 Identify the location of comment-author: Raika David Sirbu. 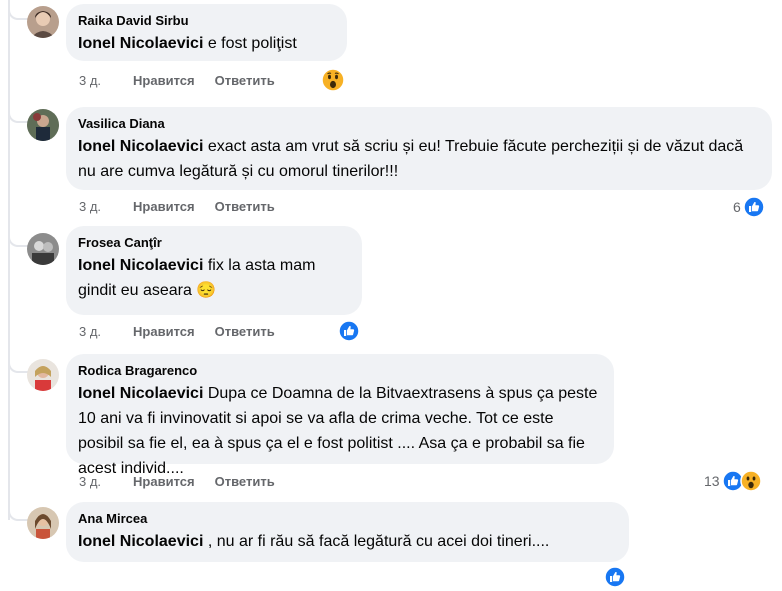
(206, 21).